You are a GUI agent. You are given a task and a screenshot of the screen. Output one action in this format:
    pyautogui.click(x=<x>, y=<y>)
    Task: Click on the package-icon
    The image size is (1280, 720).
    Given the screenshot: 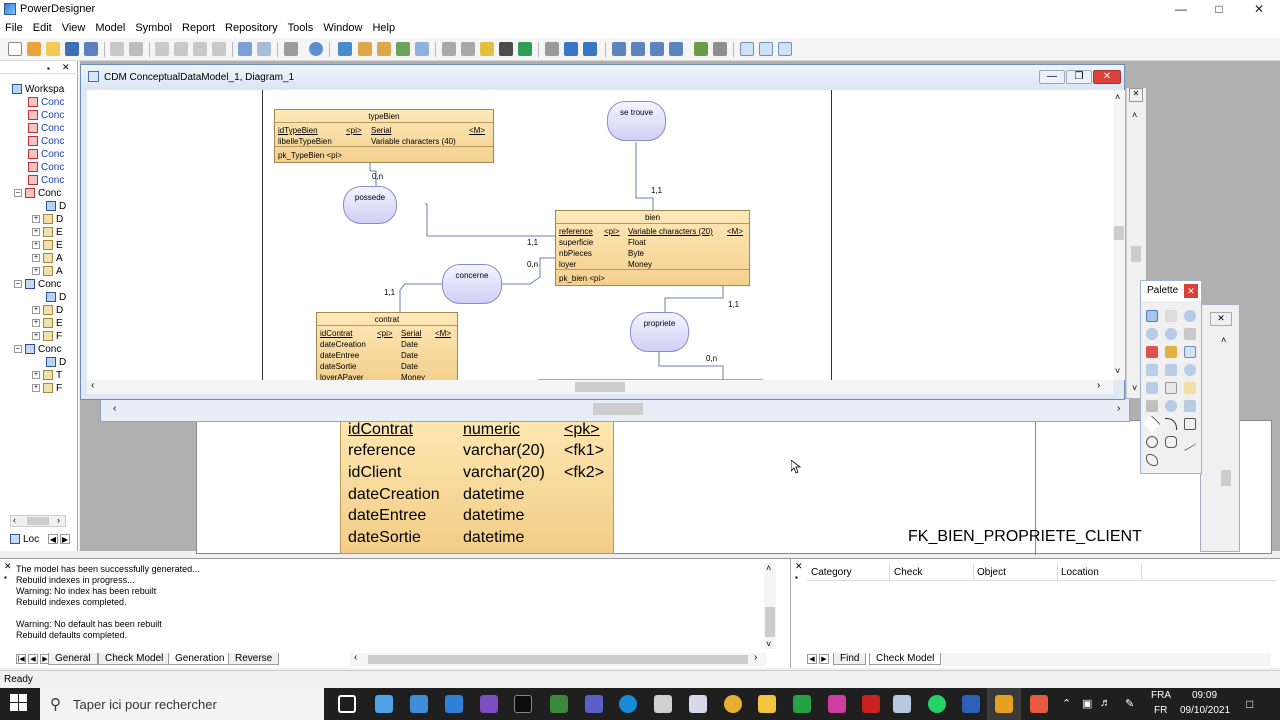 What is the action you would take?
    pyautogui.click(x=365, y=49)
    